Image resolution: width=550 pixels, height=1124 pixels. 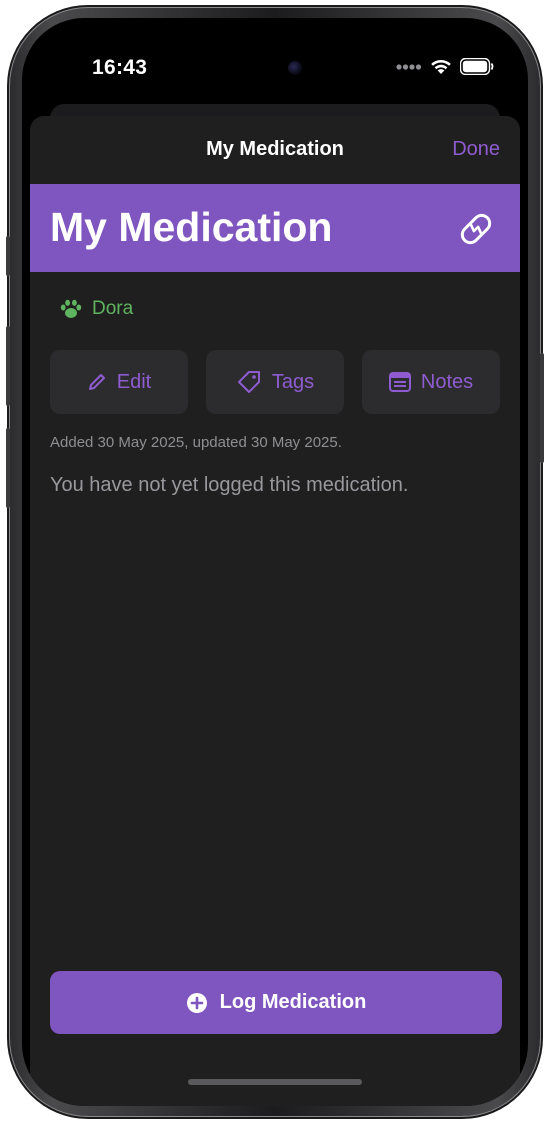 I want to click on plus-circle-icon, so click(x=196, y=1002).